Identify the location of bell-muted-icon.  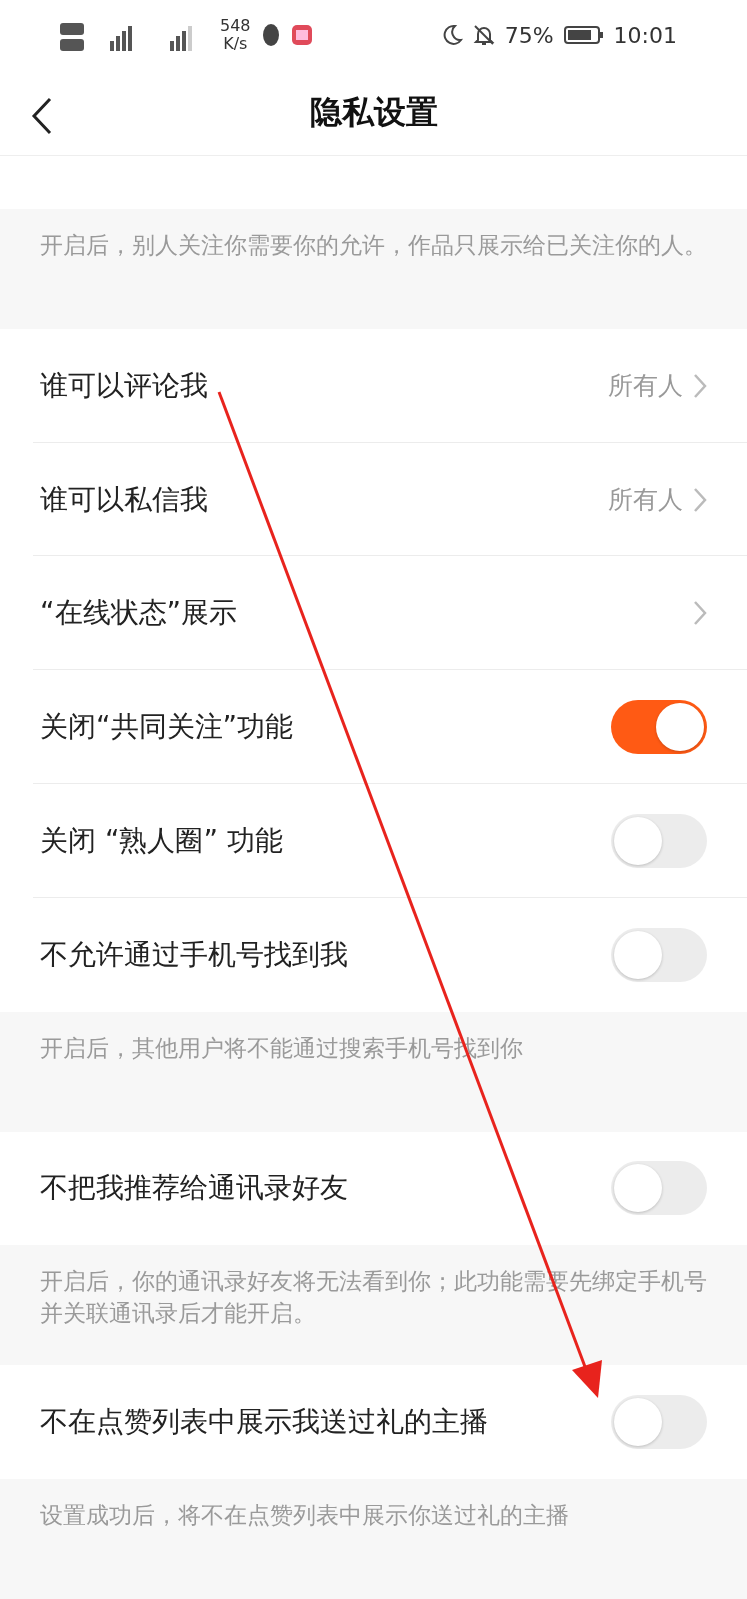
(483, 35).